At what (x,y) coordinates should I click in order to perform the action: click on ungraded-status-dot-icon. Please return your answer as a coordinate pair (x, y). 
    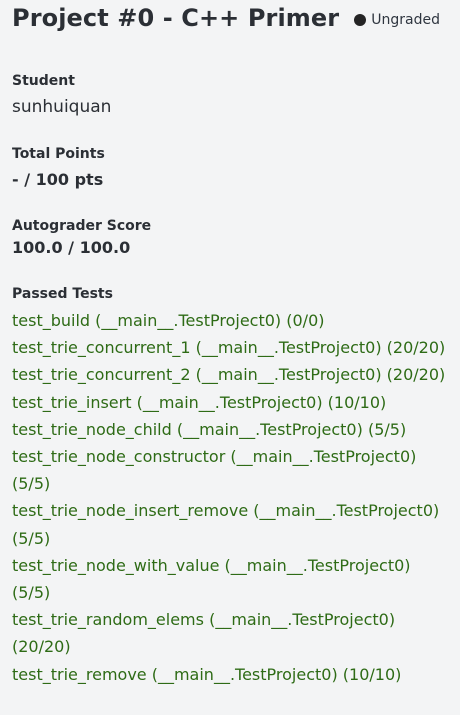
    Looking at the image, I should click on (360, 20).